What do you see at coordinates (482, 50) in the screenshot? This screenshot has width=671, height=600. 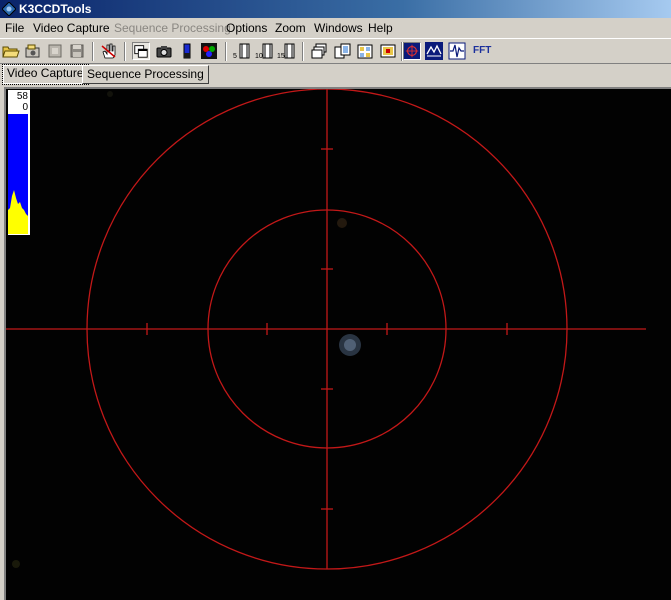 I see `fft-button: FFT` at bounding box center [482, 50].